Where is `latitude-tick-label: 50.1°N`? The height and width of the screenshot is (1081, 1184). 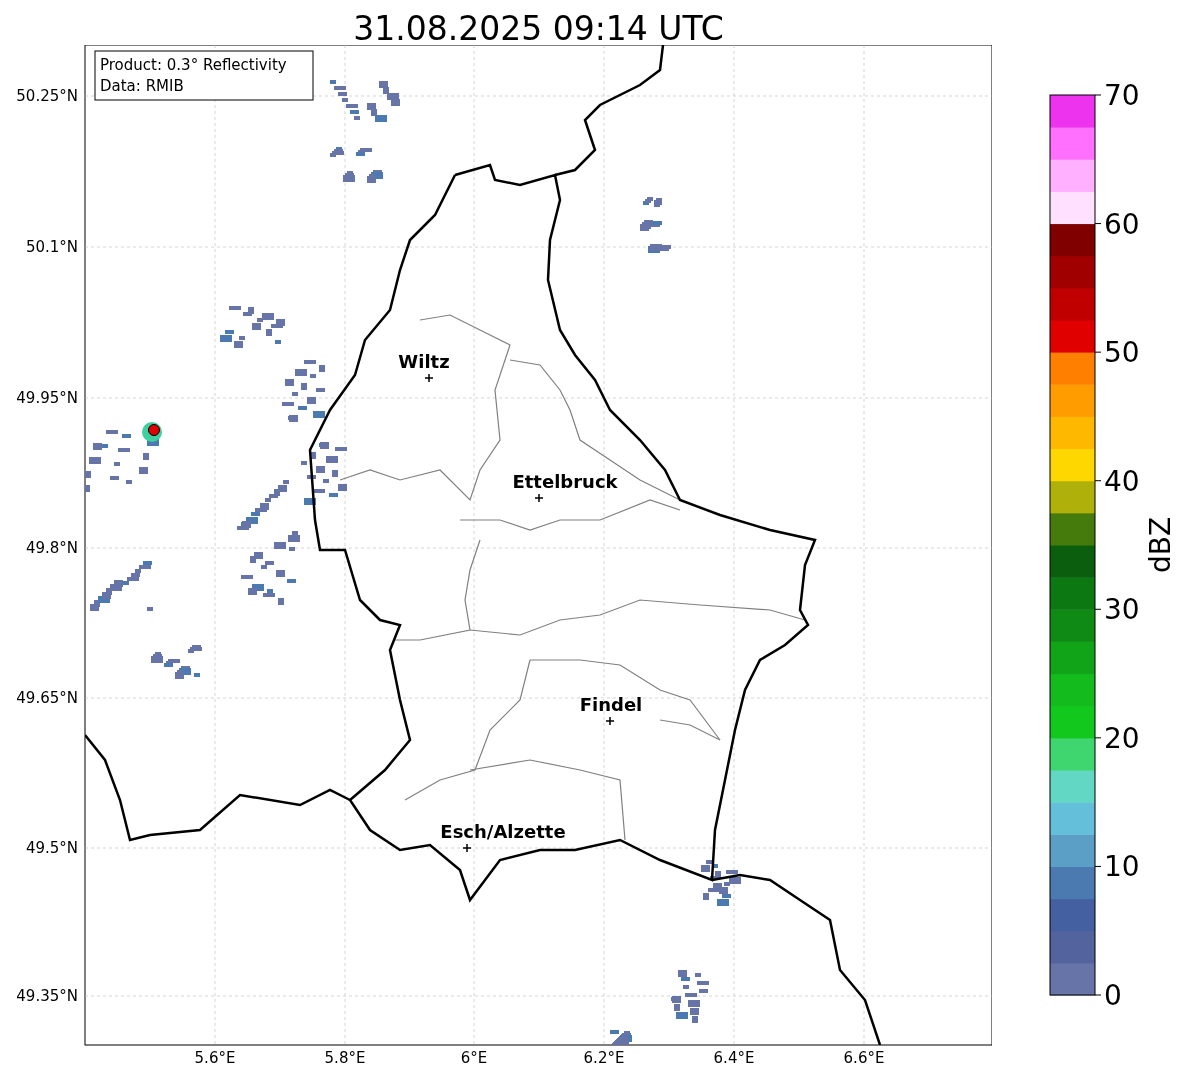 latitude-tick-label: 50.1°N is located at coordinates (51, 247).